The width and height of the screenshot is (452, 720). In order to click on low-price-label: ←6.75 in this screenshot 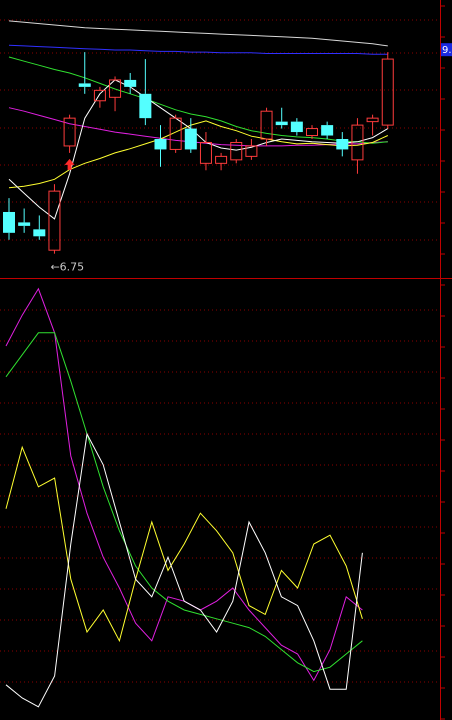, I will do `click(67, 267)`.